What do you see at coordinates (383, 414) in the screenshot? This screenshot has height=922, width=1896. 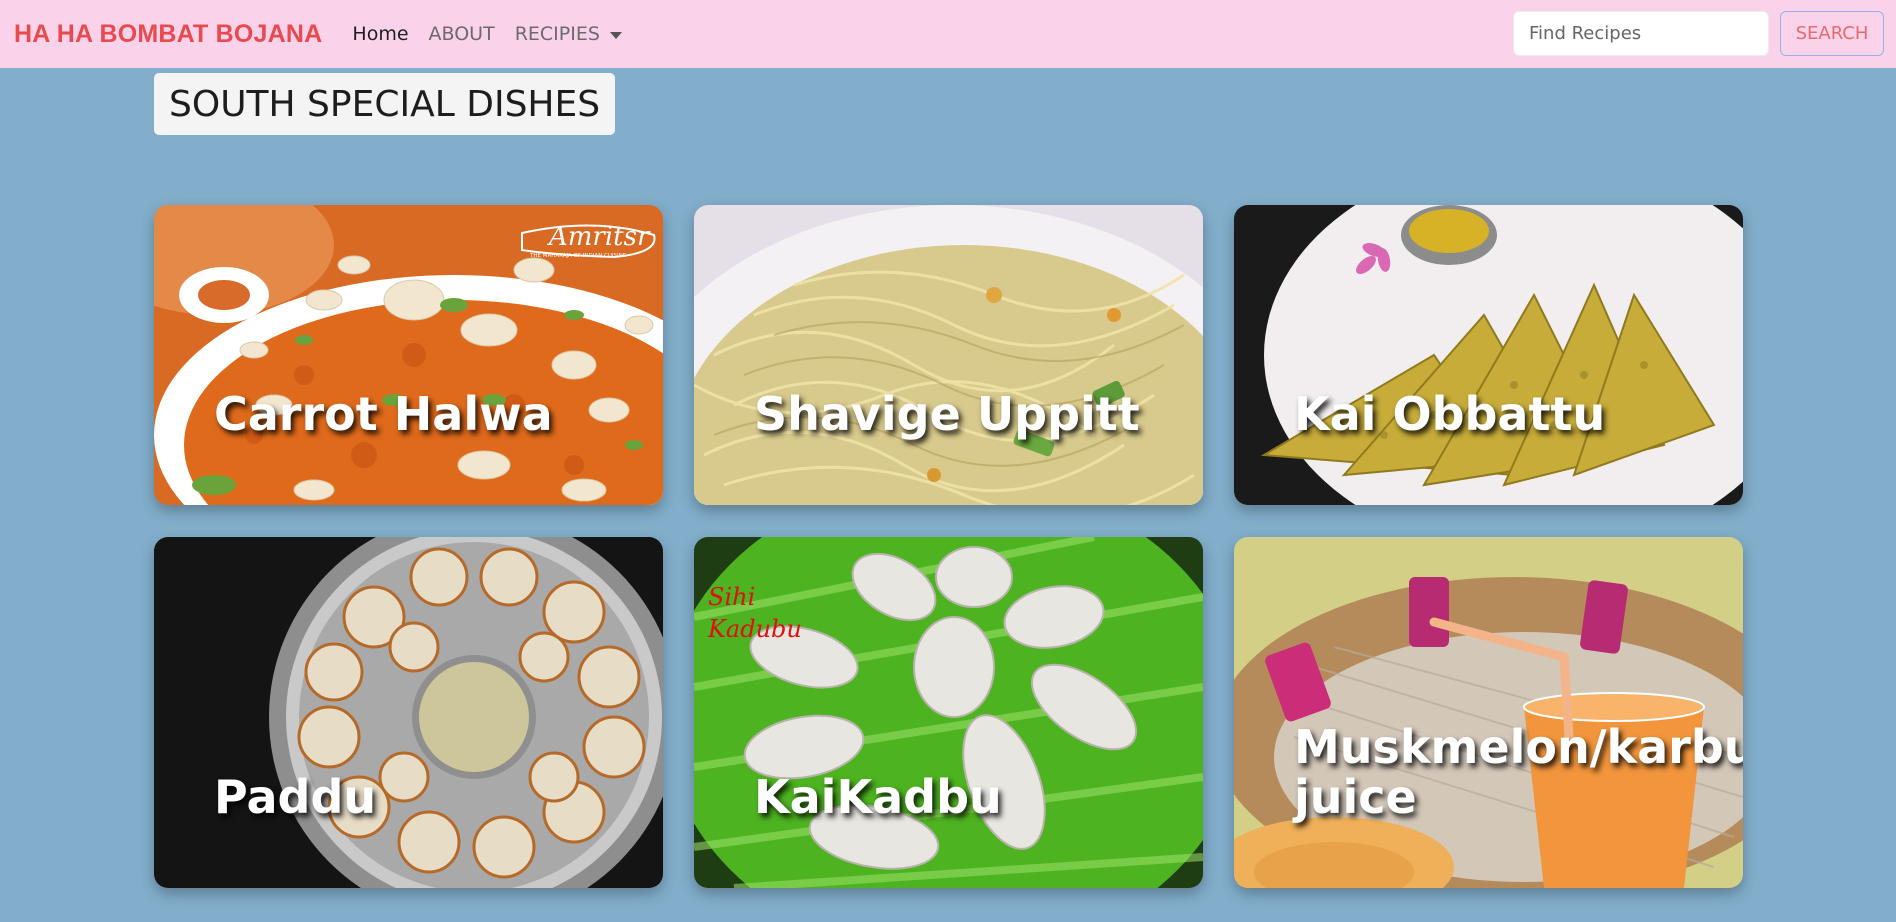 I see `recipe-card-title: Carrot Halwa` at bounding box center [383, 414].